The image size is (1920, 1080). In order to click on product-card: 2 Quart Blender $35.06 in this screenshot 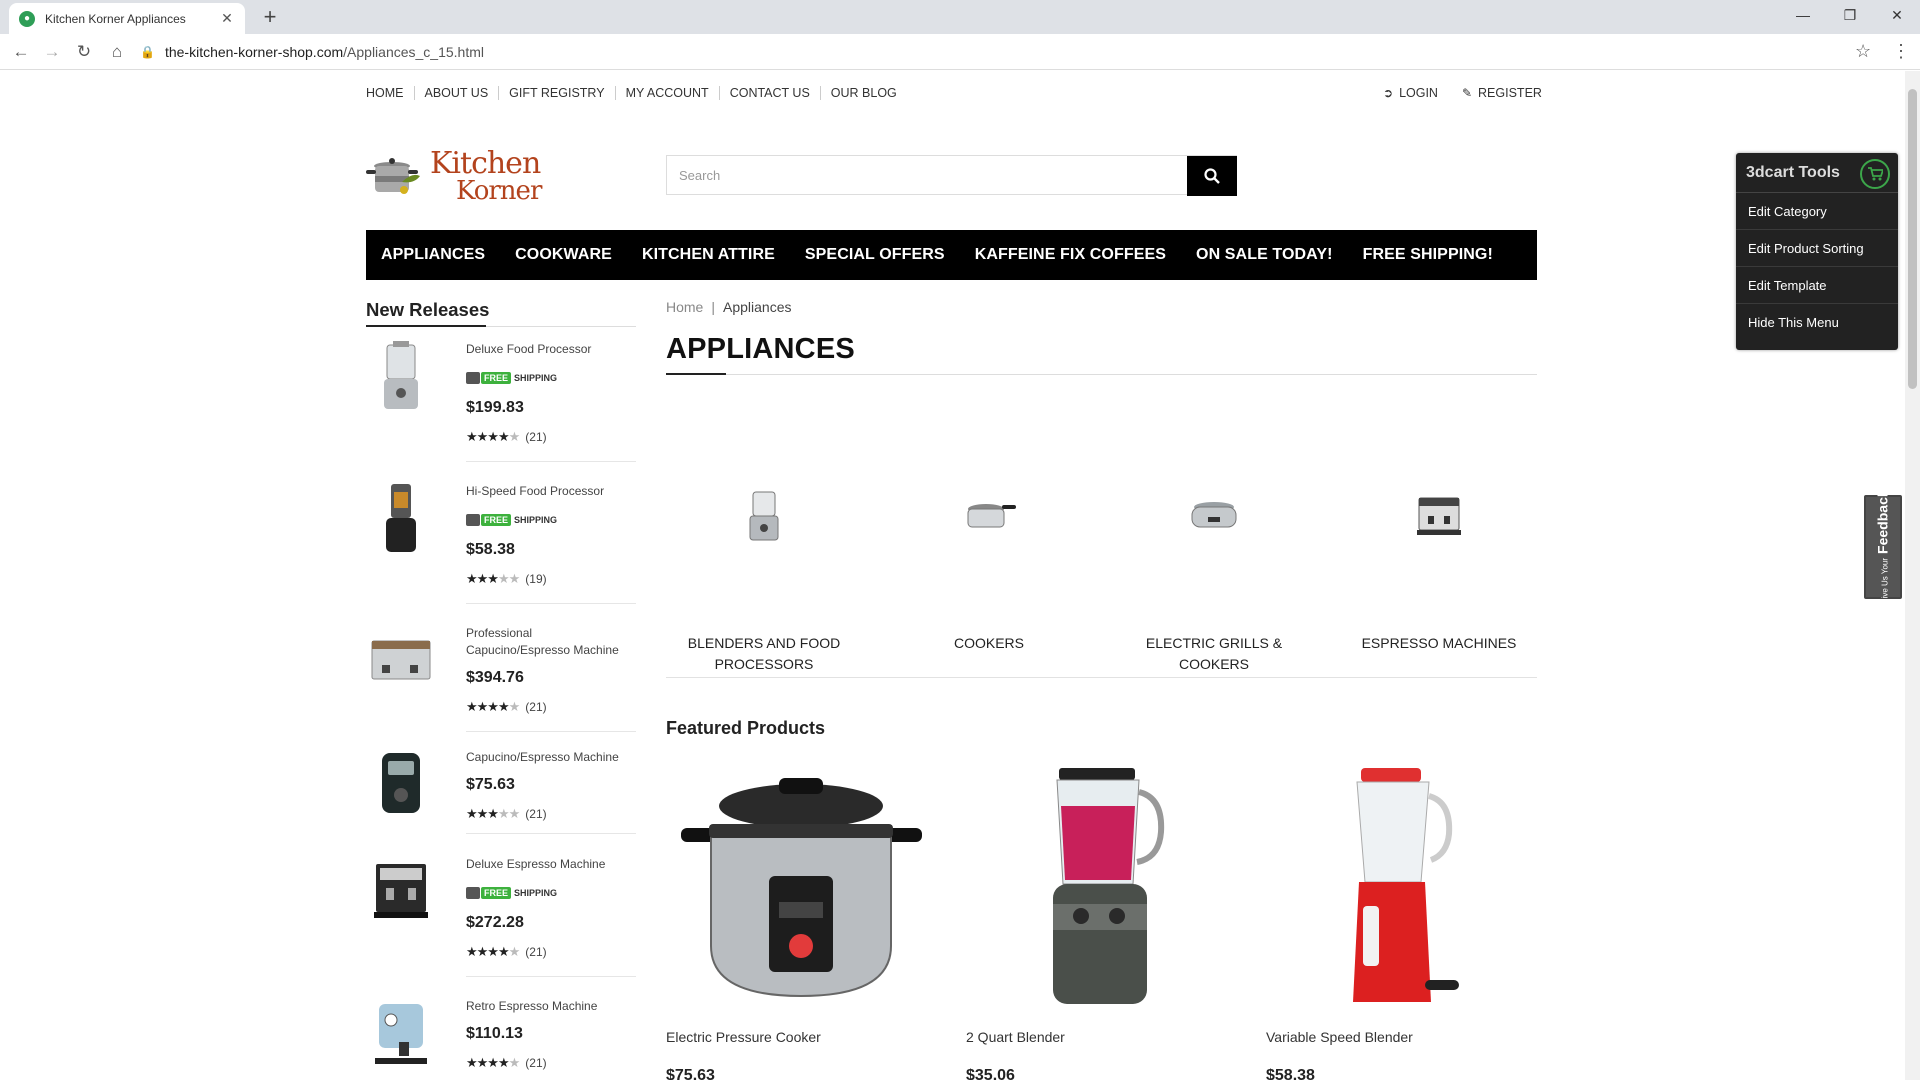, I will do `click(1101, 921)`.